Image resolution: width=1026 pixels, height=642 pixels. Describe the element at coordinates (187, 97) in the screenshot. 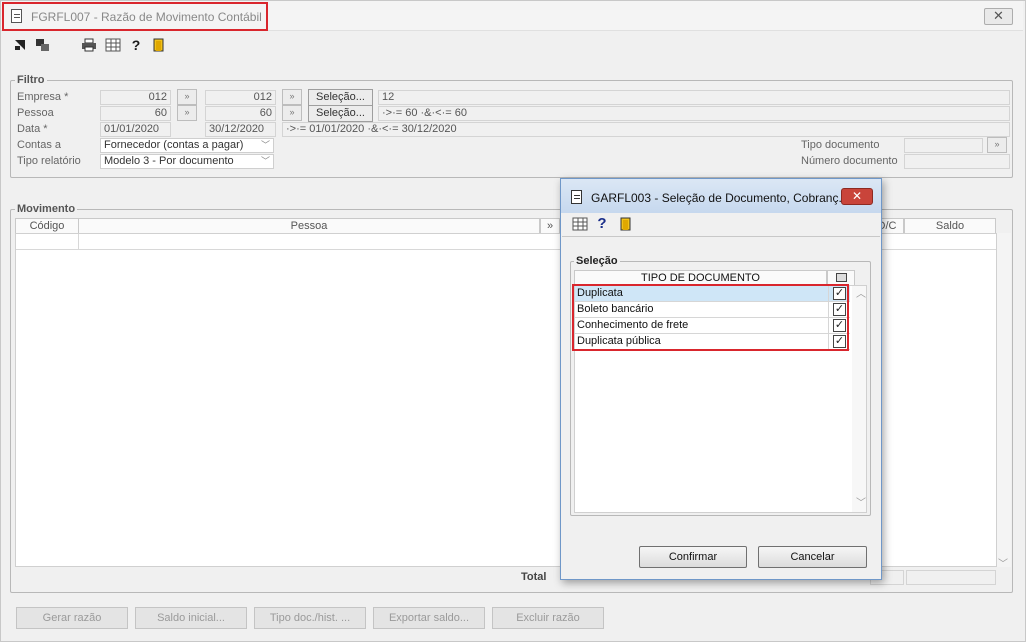

I see `empresa-lookup-button: »` at that location.